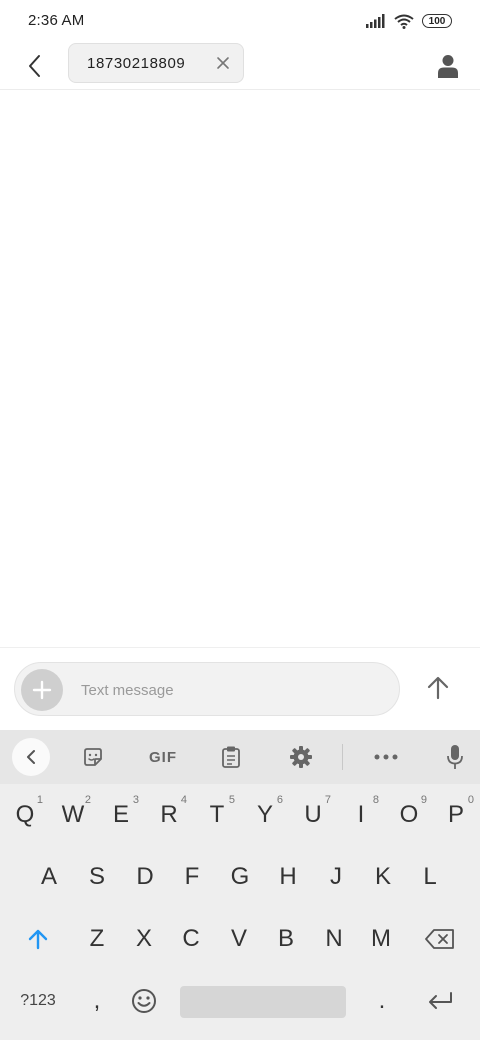 Image resolution: width=480 pixels, height=1040 pixels. What do you see at coordinates (135, 800) in the screenshot?
I see `key-hint: 3` at bounding box center [135, 800].